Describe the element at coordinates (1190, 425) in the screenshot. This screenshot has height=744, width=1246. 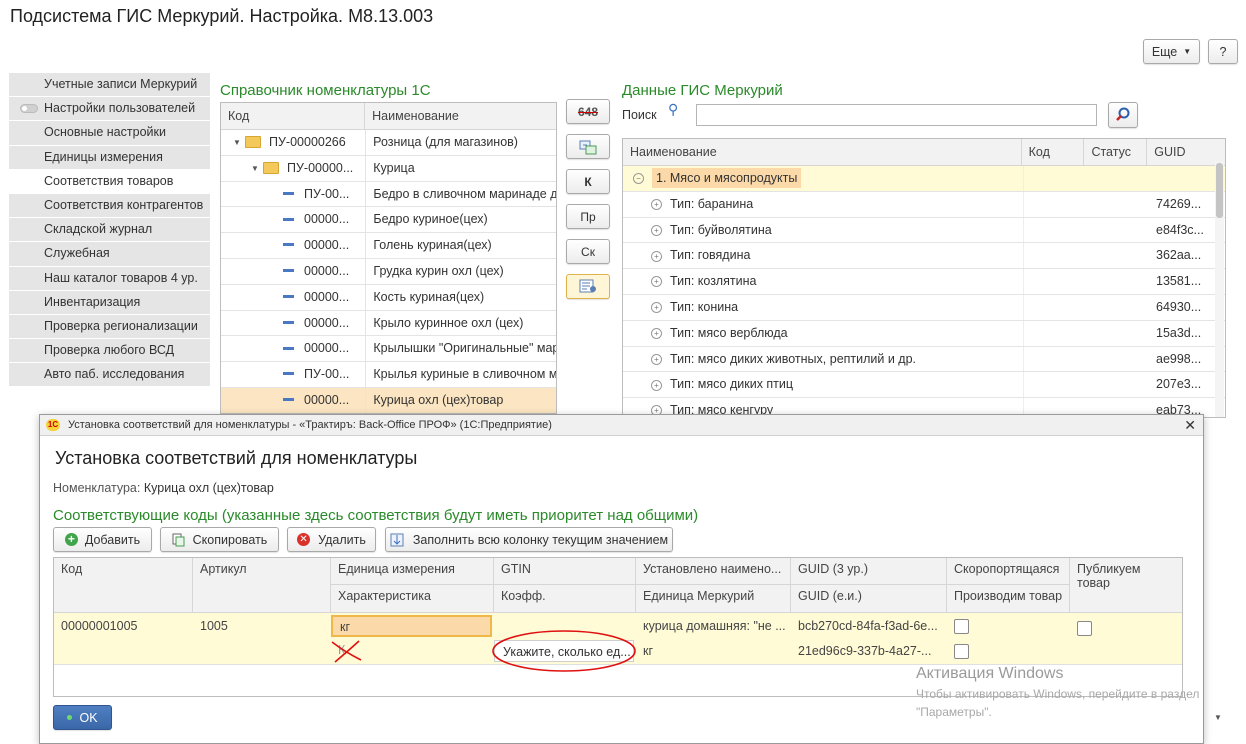
I see `close-icon: ✕` at that location.